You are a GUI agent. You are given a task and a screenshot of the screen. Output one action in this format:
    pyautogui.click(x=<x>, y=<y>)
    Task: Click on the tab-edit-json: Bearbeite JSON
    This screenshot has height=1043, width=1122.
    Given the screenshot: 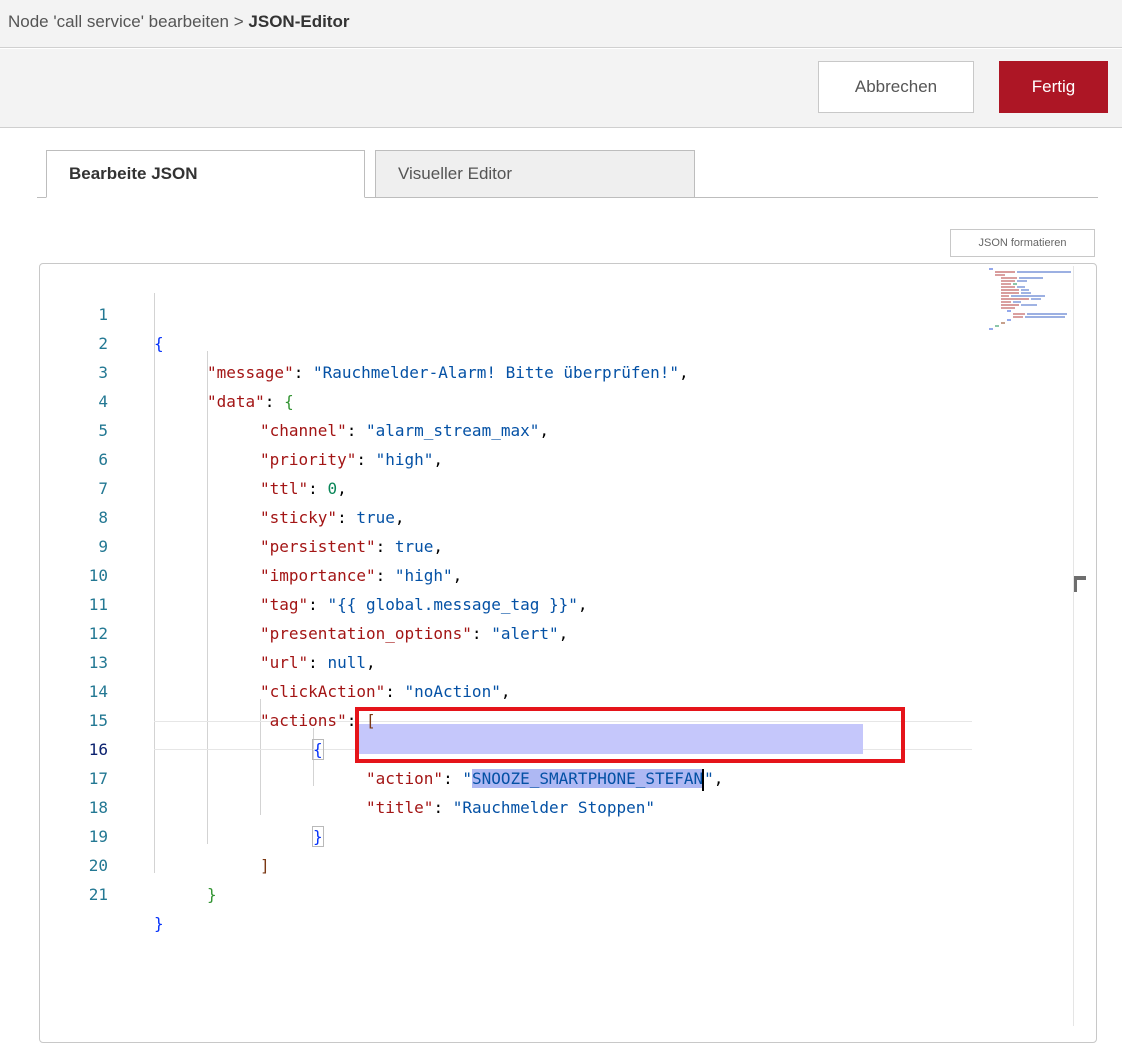 What is the action you would take?
    pyautogui.click(x=205, y=174)
    